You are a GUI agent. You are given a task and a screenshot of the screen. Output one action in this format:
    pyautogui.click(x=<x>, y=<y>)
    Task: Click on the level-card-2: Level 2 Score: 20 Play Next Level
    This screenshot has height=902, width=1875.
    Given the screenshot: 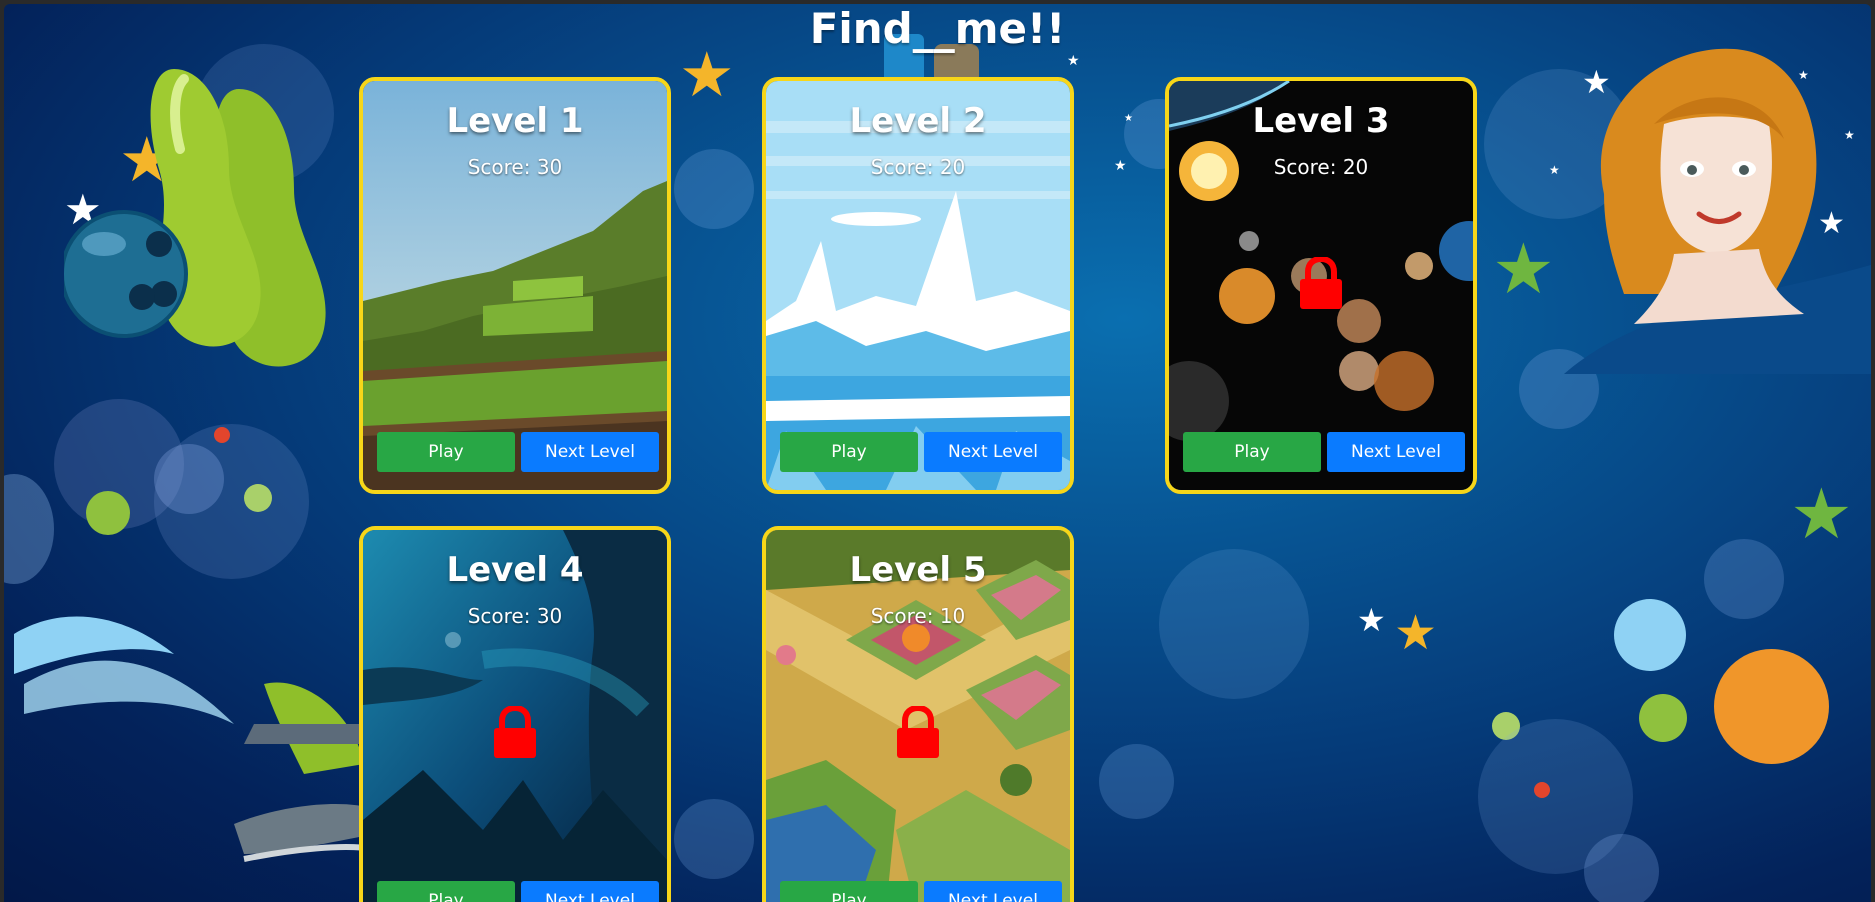 What is the action you would take?
    pyautogui.click(x=918, y=285)
    